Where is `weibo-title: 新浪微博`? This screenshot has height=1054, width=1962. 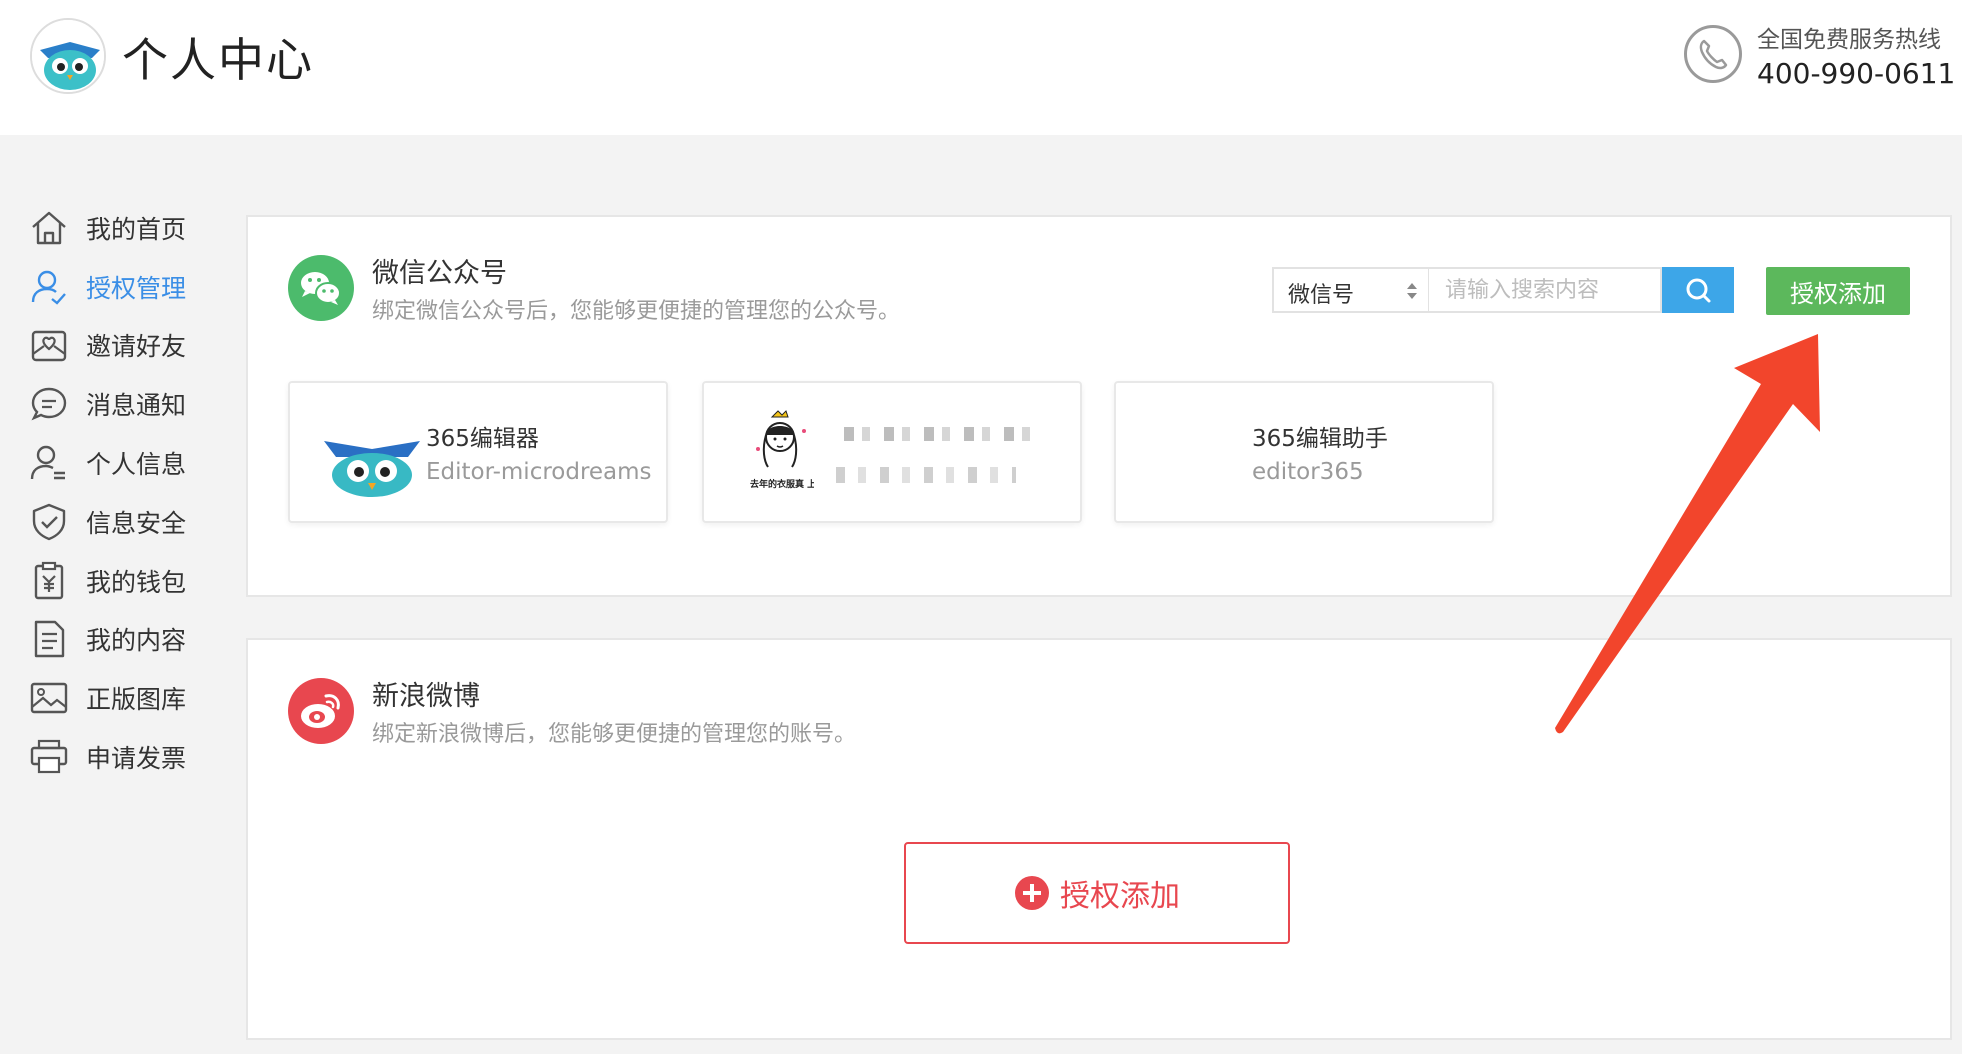 weibo-title: 新浪微博 is located at coordinates (426, 696).